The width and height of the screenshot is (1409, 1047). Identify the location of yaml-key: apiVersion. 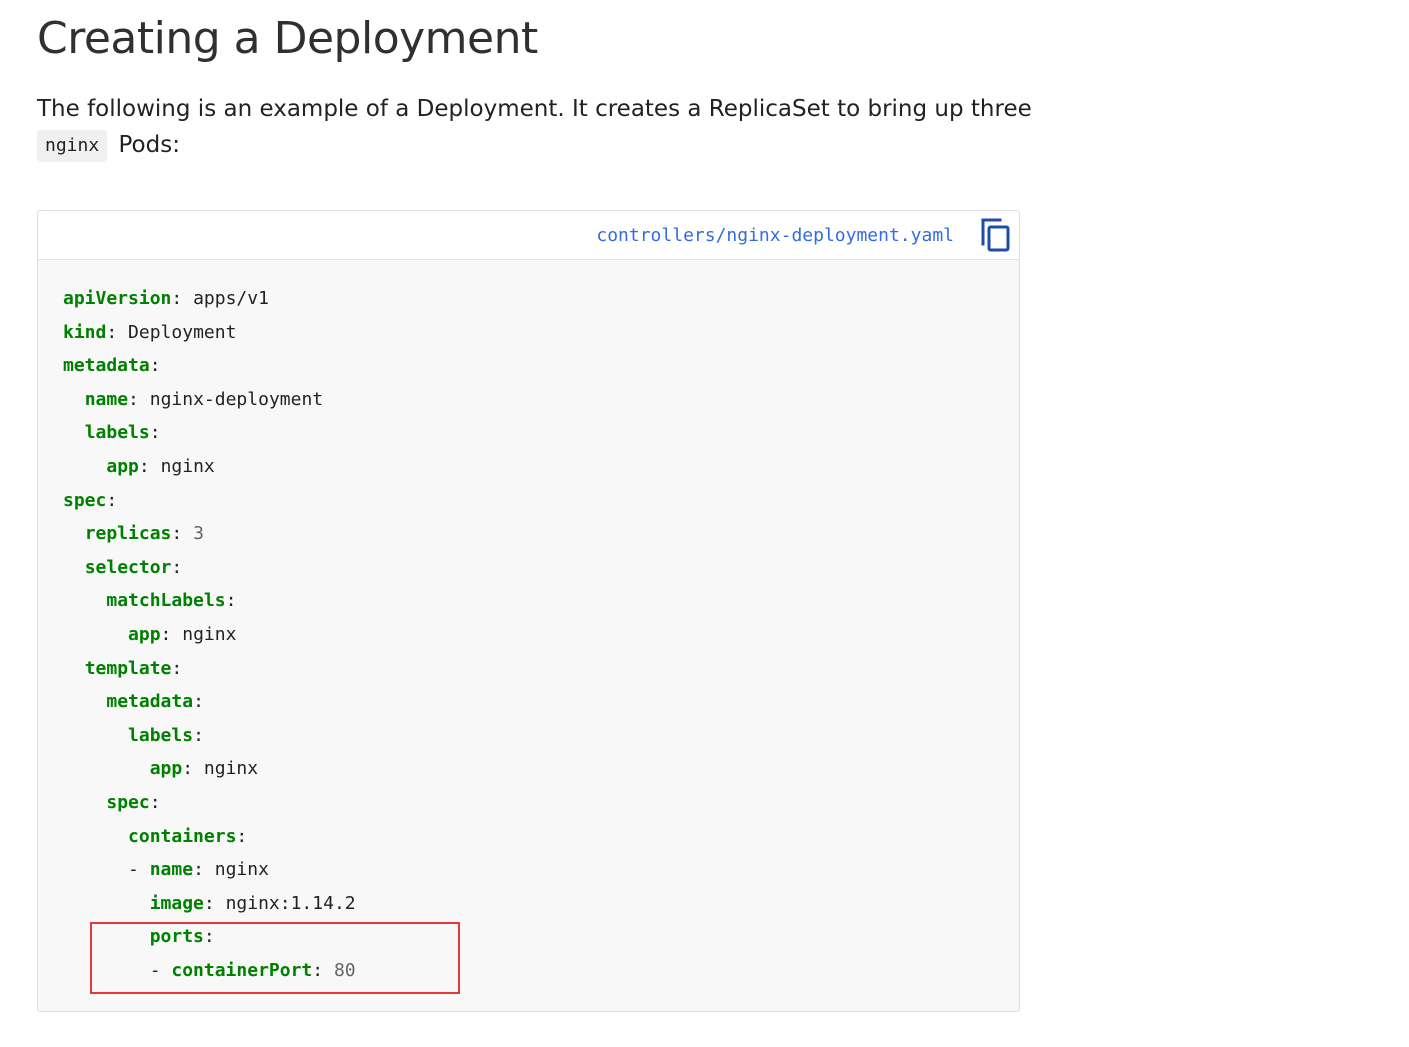
(117, 298).